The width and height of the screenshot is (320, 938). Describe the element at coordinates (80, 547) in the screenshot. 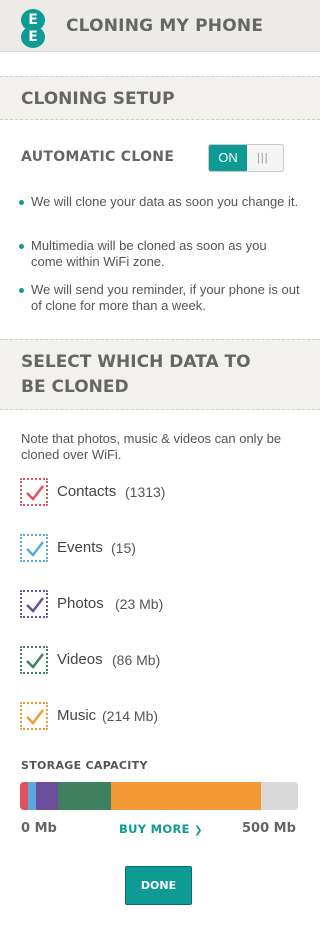

I see `item-label: Events` at that location.